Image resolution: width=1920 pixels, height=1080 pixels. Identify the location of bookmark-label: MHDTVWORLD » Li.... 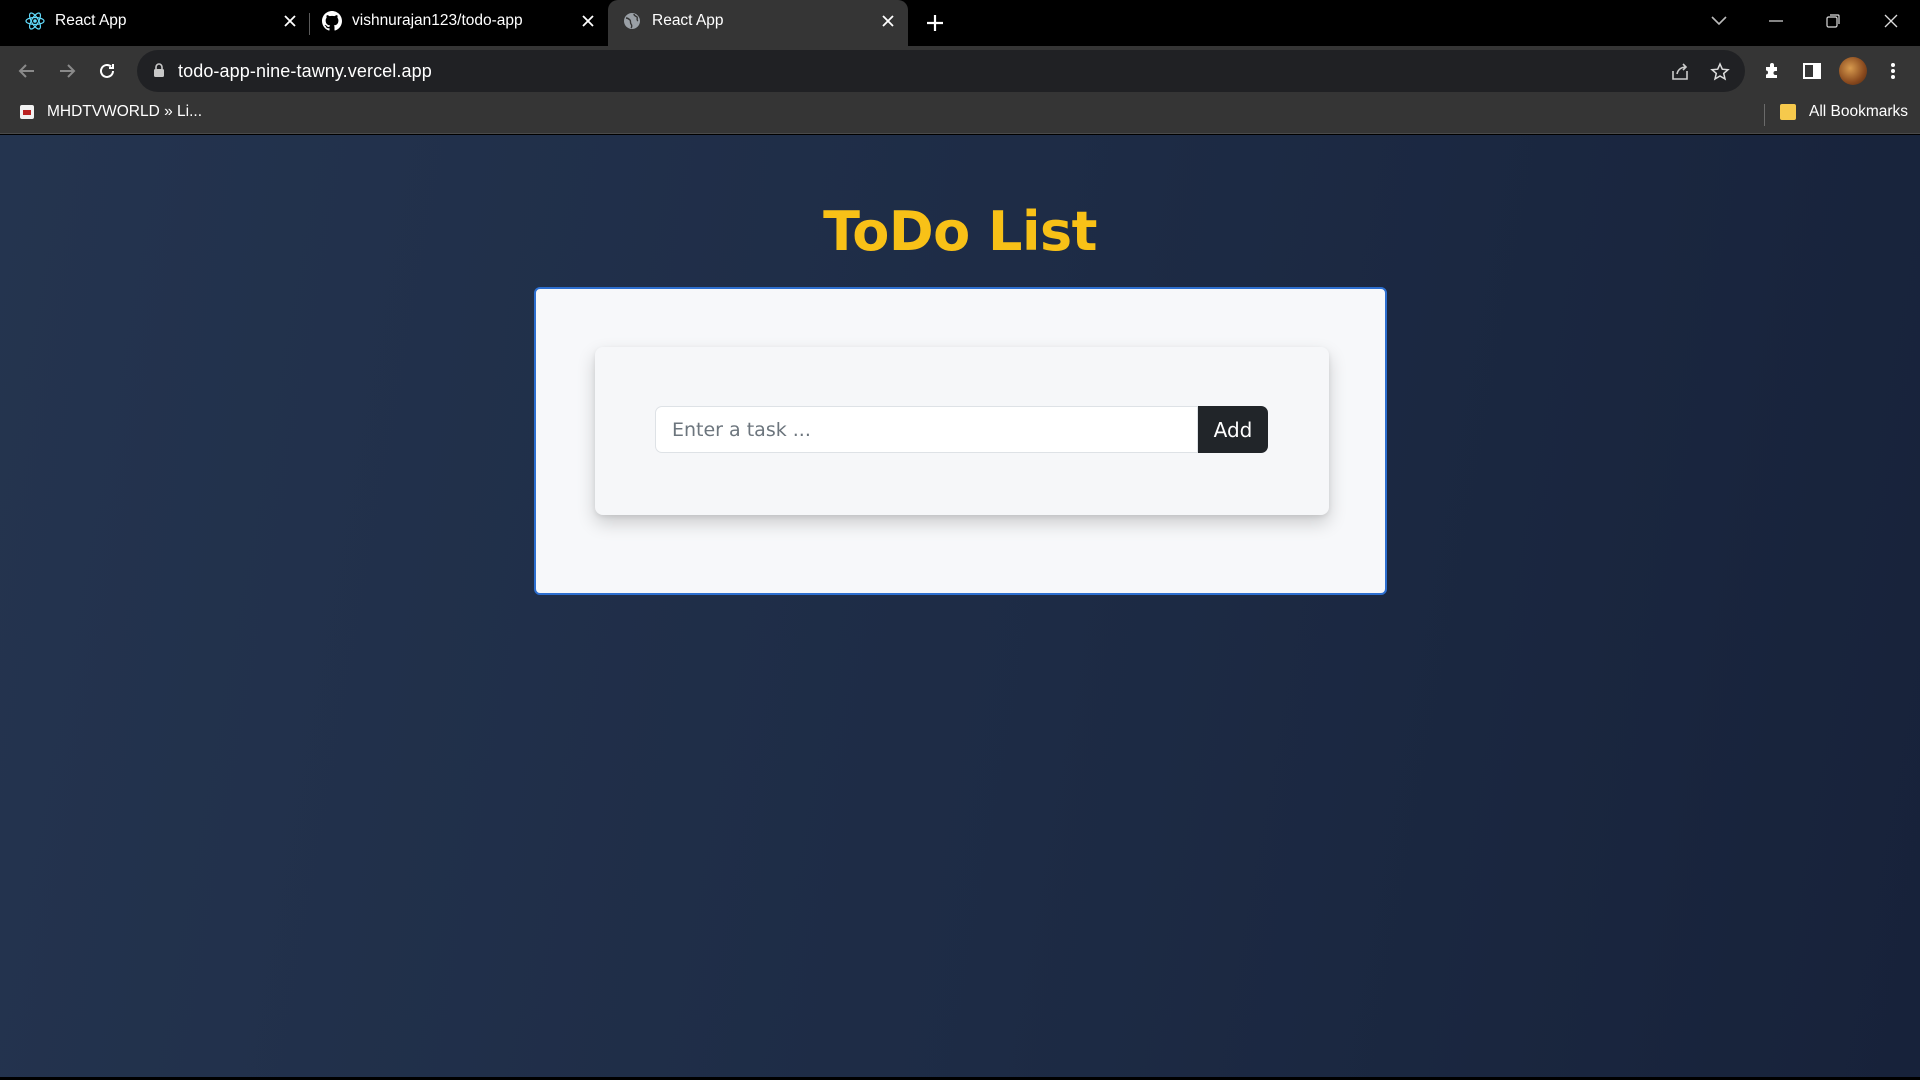
(125, 111).